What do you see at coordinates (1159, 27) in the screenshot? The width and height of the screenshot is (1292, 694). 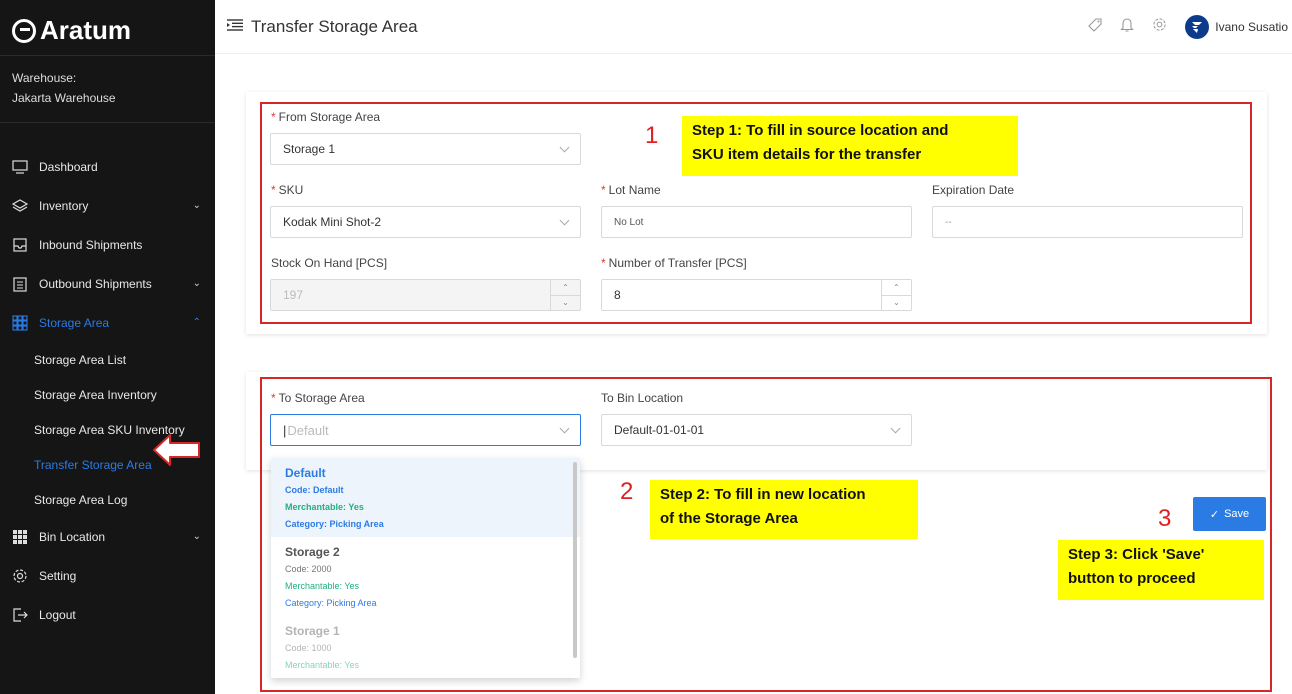 I see `settings-icon` at bounding box center [1159, 27].